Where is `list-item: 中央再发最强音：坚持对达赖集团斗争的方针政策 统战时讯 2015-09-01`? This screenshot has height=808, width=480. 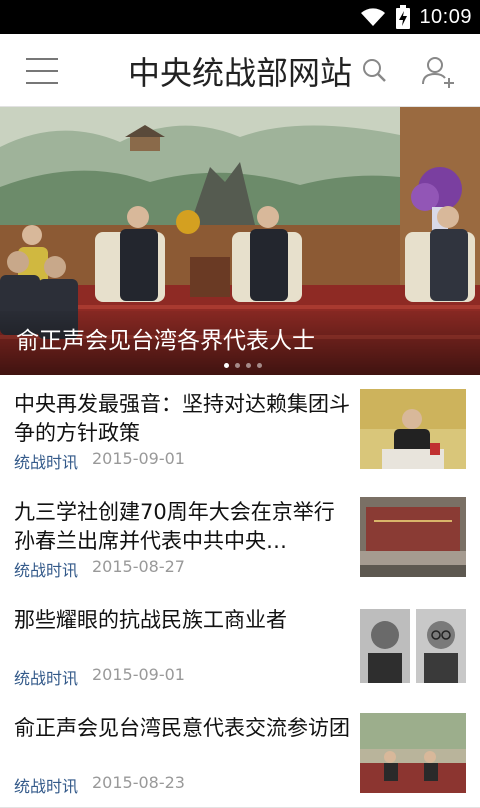 list-item: 中央再发最强音：坚持对达赖集团斗争的方针政策 统战时讯 2015-09-01 is located at coordinates (240, 429).